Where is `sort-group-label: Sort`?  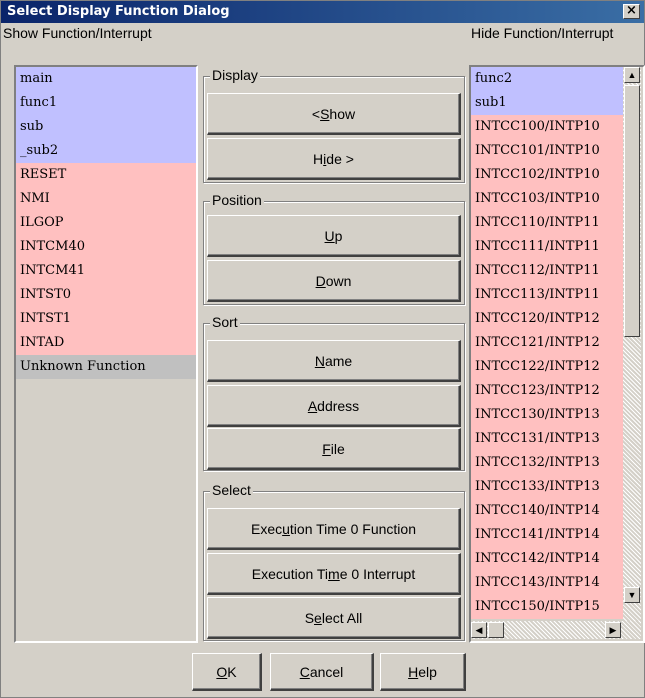 sort-group-label: Sort is located at coordinates (225, 322).